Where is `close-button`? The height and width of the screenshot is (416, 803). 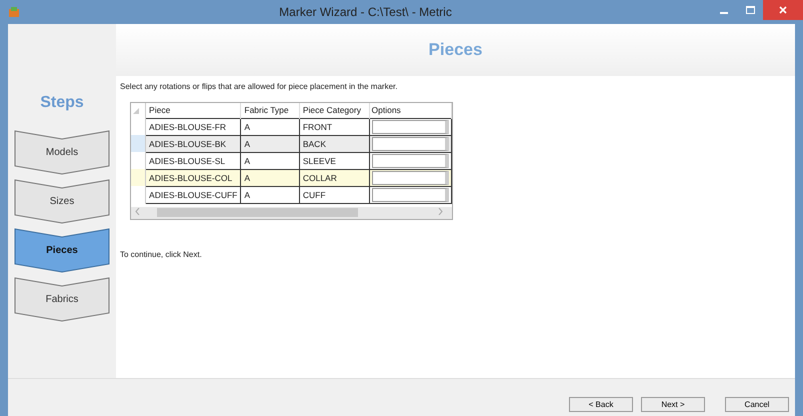 close-button is located at coordinates (783, 10).